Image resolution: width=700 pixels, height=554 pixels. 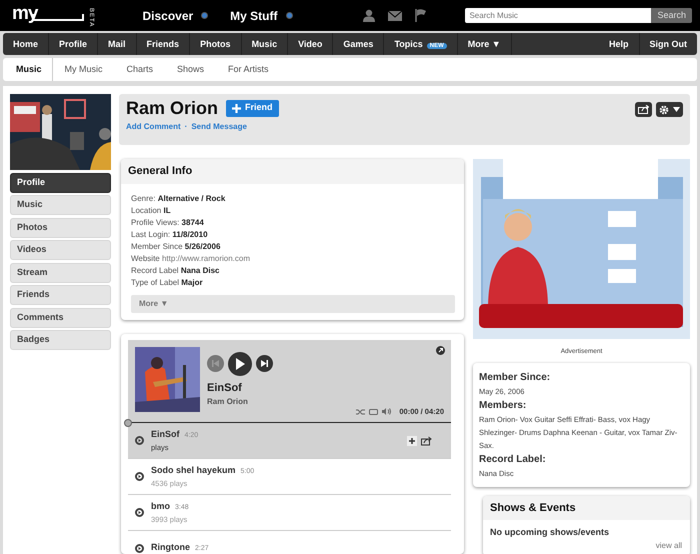 I want to click on profile-name: Ram Orion, so click(x=172, y=108).